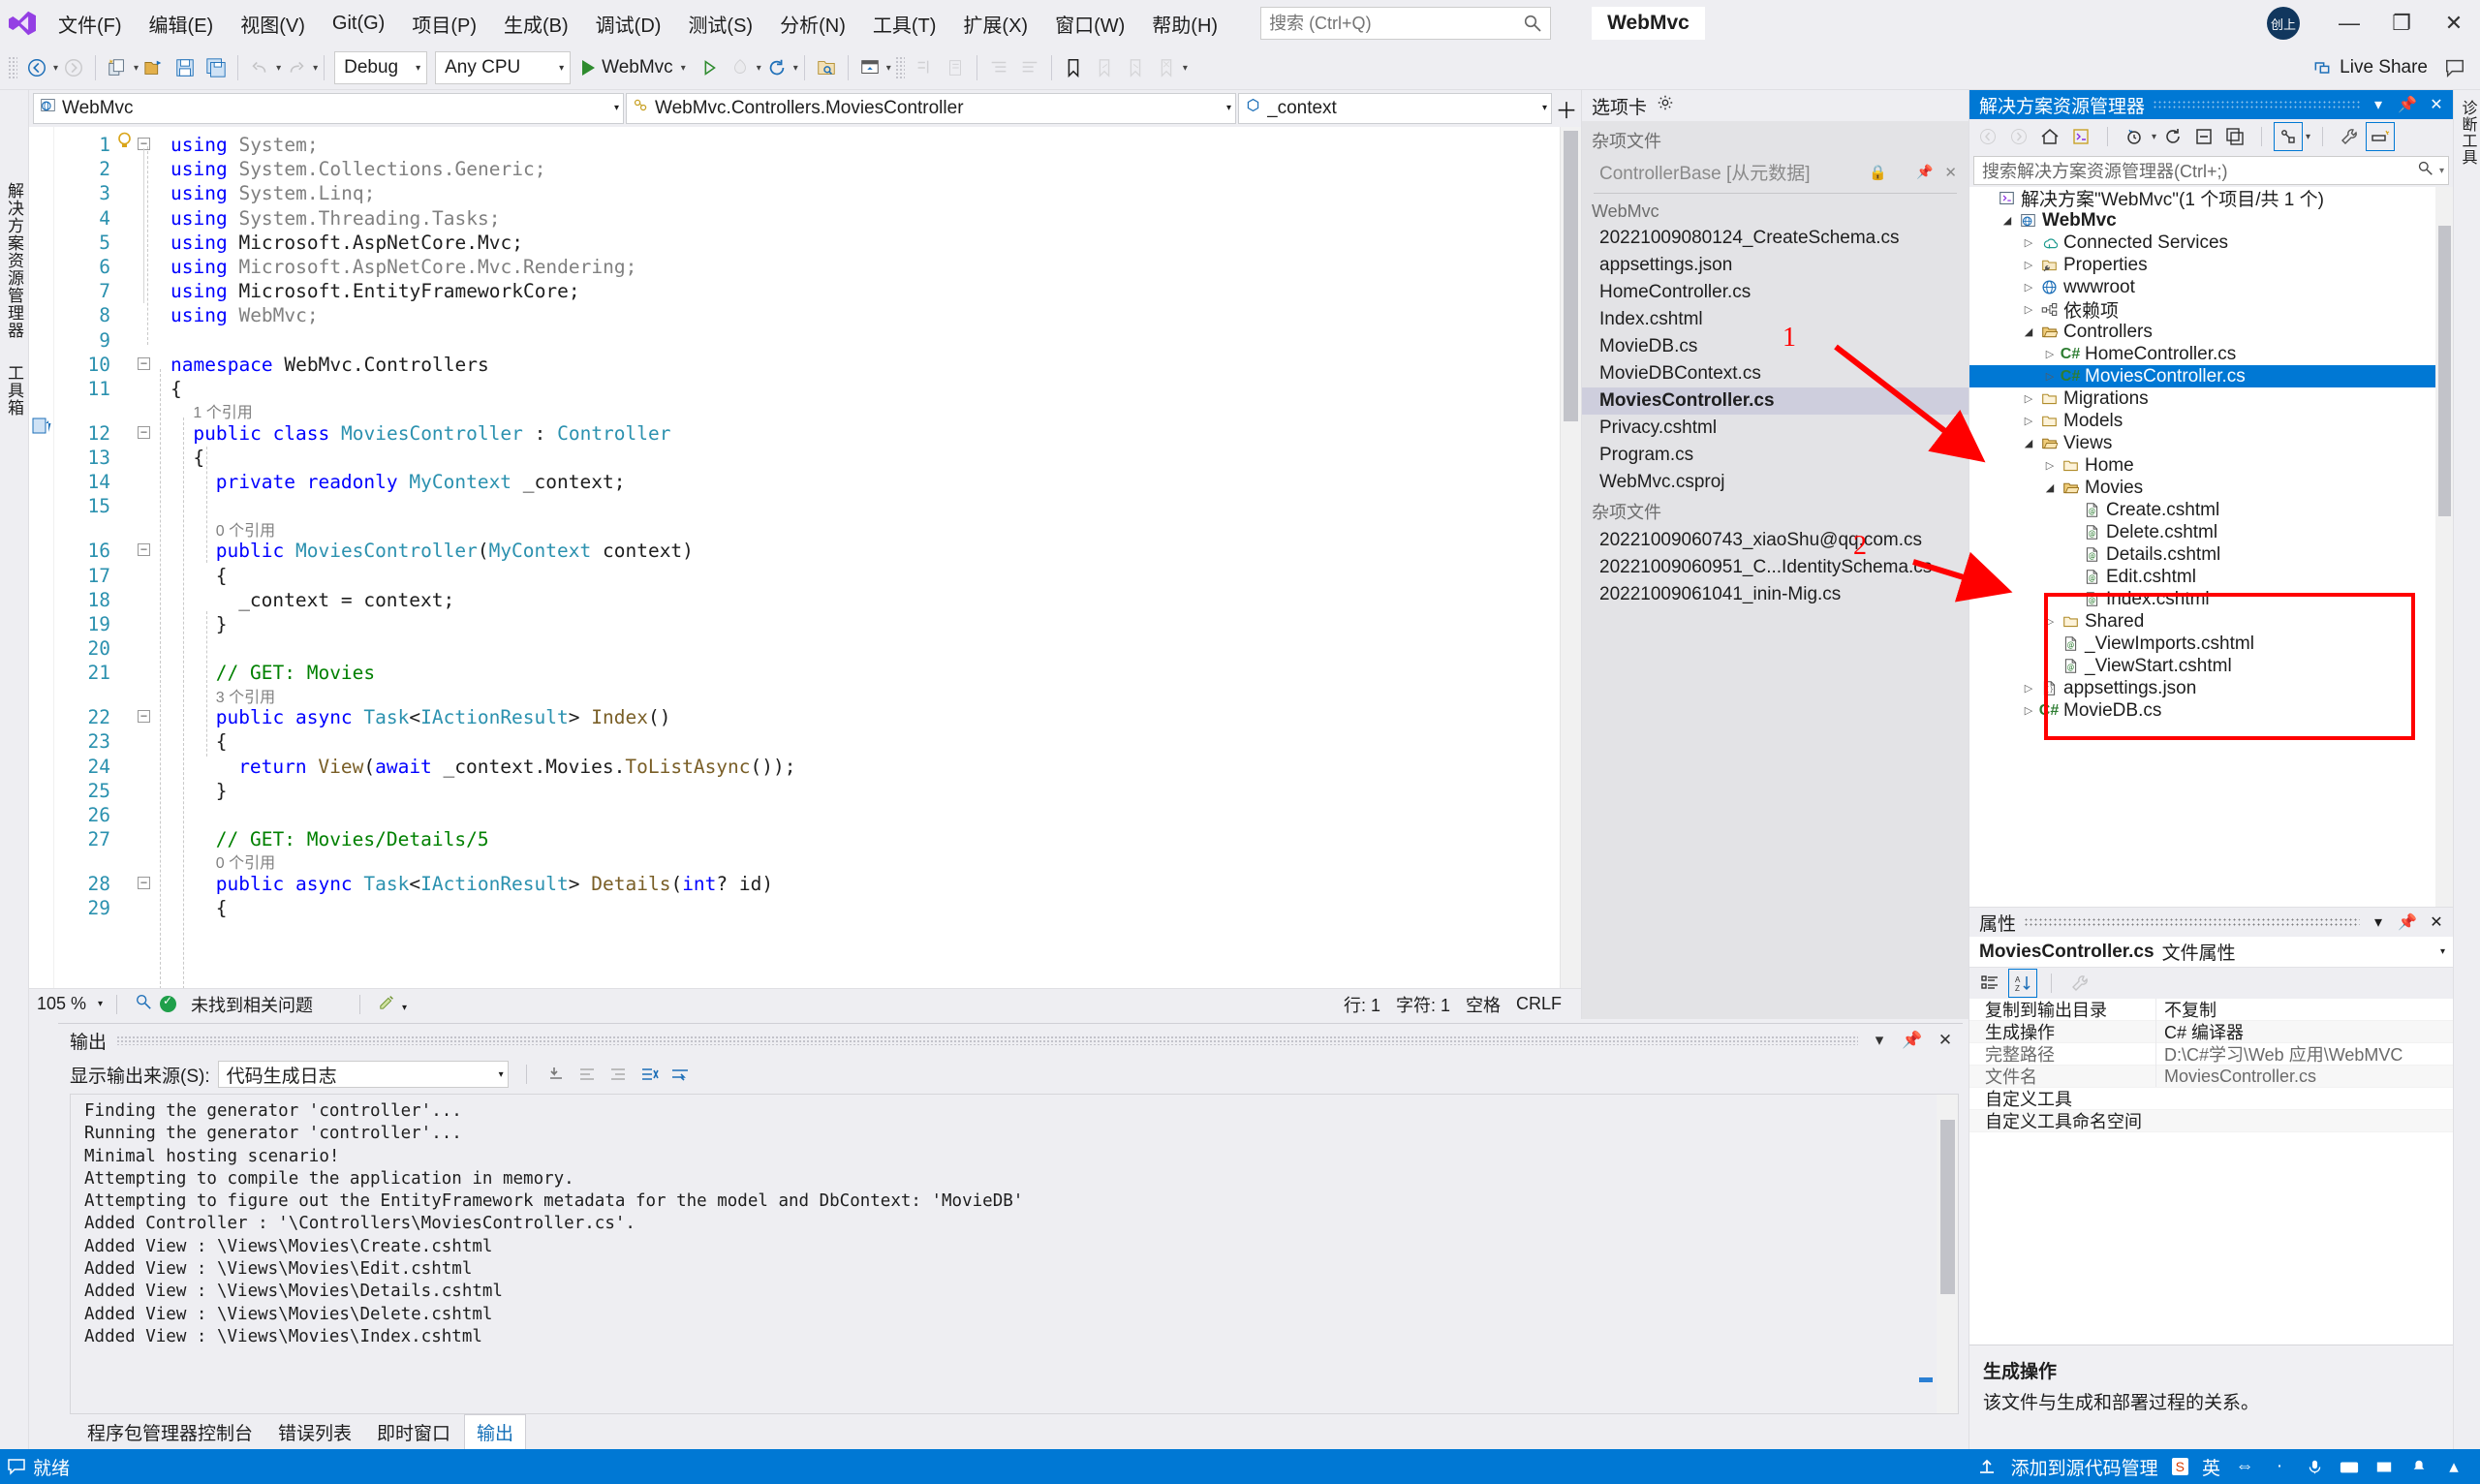  Describe the element at coordinates (295, 673) in the screenshot. I see `code-line: // GET: Movies` at that location.